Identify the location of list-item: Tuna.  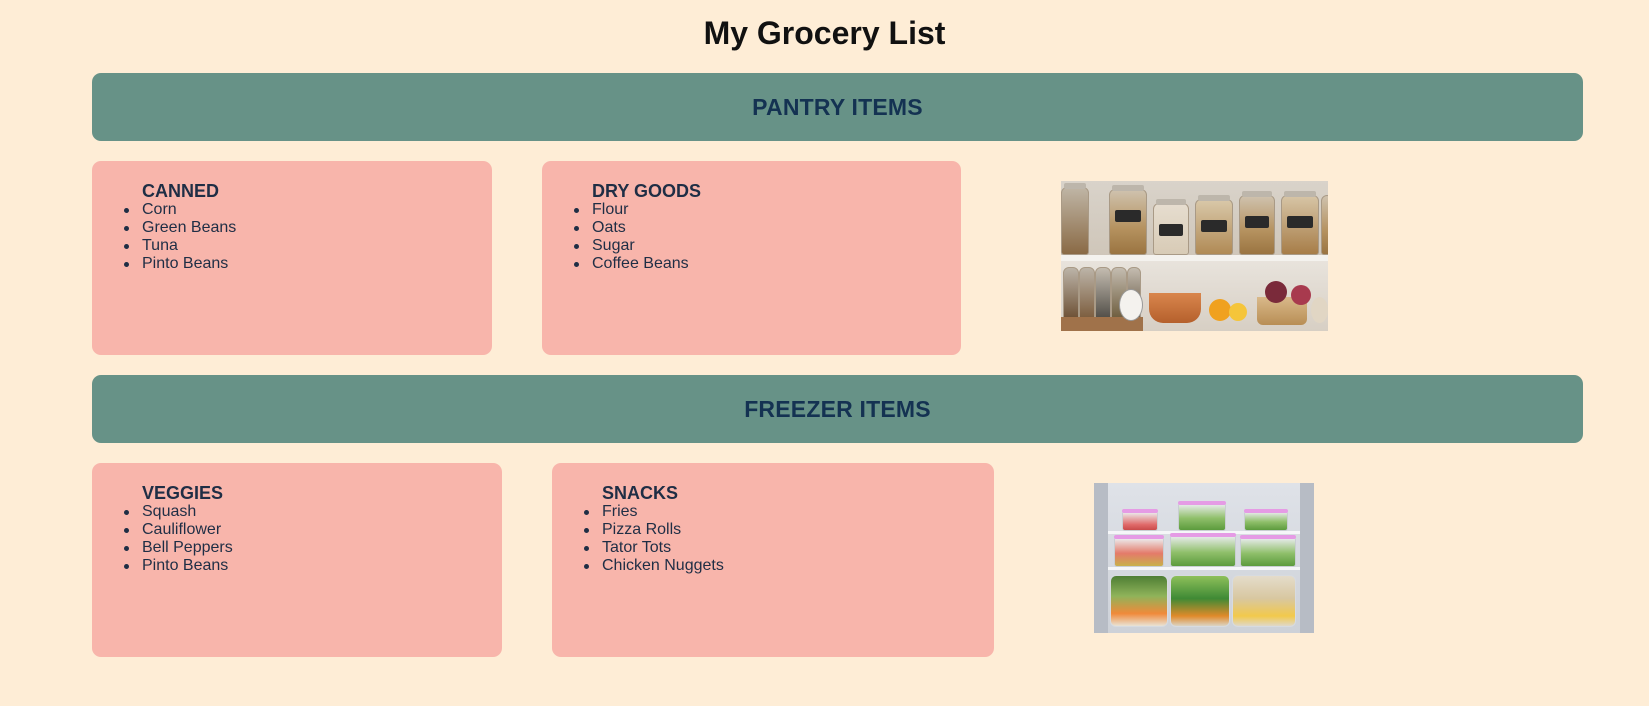
(308, 246).